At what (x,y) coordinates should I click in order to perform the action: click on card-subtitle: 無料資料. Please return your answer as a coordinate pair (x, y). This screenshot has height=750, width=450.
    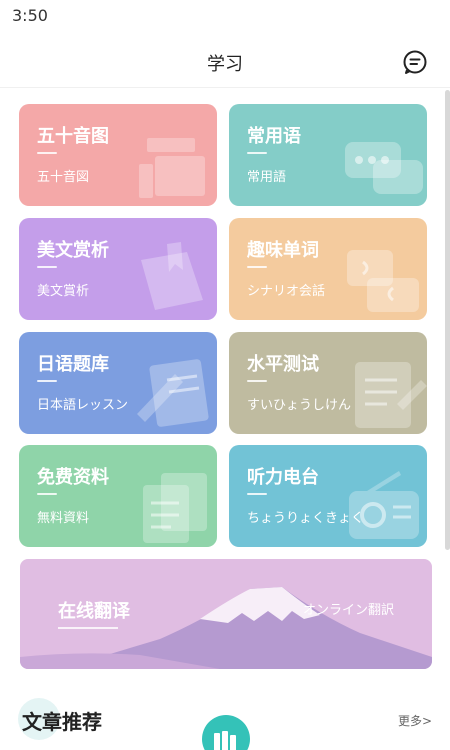
    Looking at the image, I should click on (63, 518).